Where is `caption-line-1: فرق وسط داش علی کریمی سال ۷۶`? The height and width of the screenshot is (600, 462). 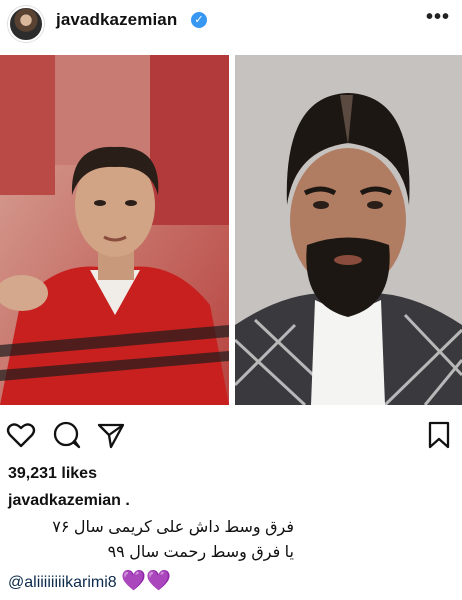 caption-line-1: فرق وسط داش علی کریمی سال ۷۶ is located at coordinates (173, 527).